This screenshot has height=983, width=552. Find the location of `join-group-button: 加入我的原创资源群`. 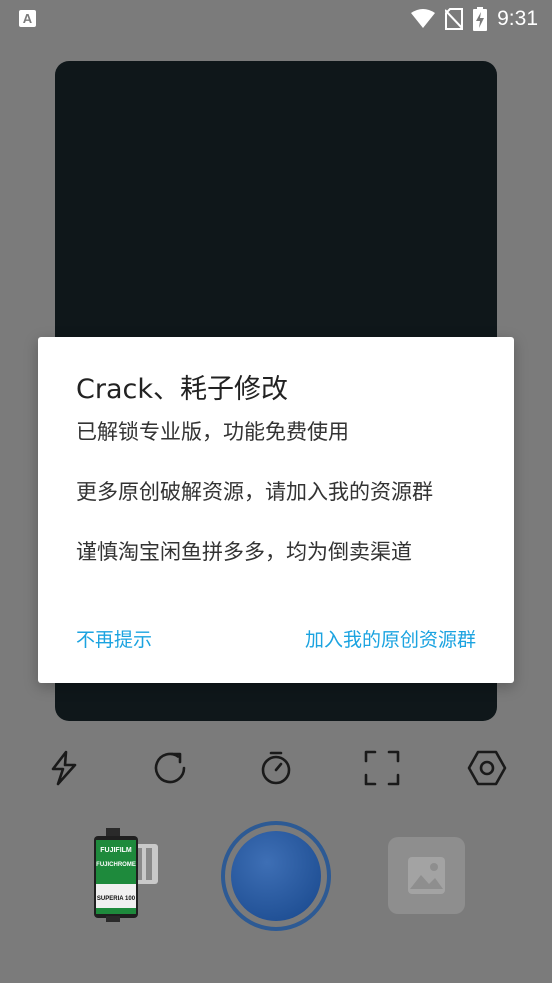

join-group-button: 加入我的原创资源群 is located at coordinates (390, 638).